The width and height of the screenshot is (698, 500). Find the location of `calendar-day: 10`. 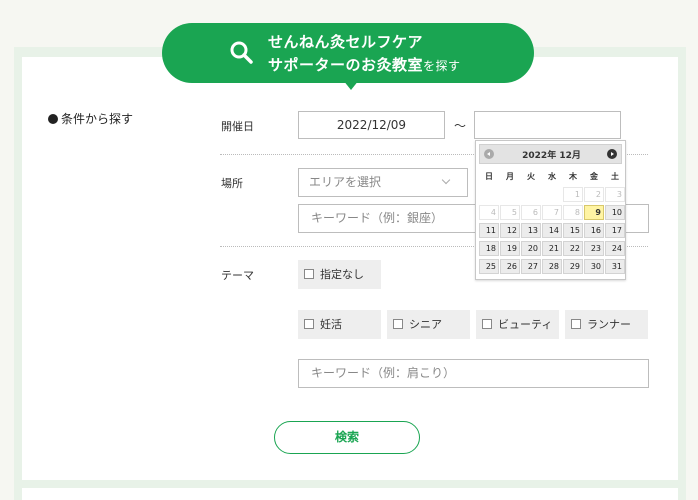

calendar-day: 10 is located at coordinates (615, 212).